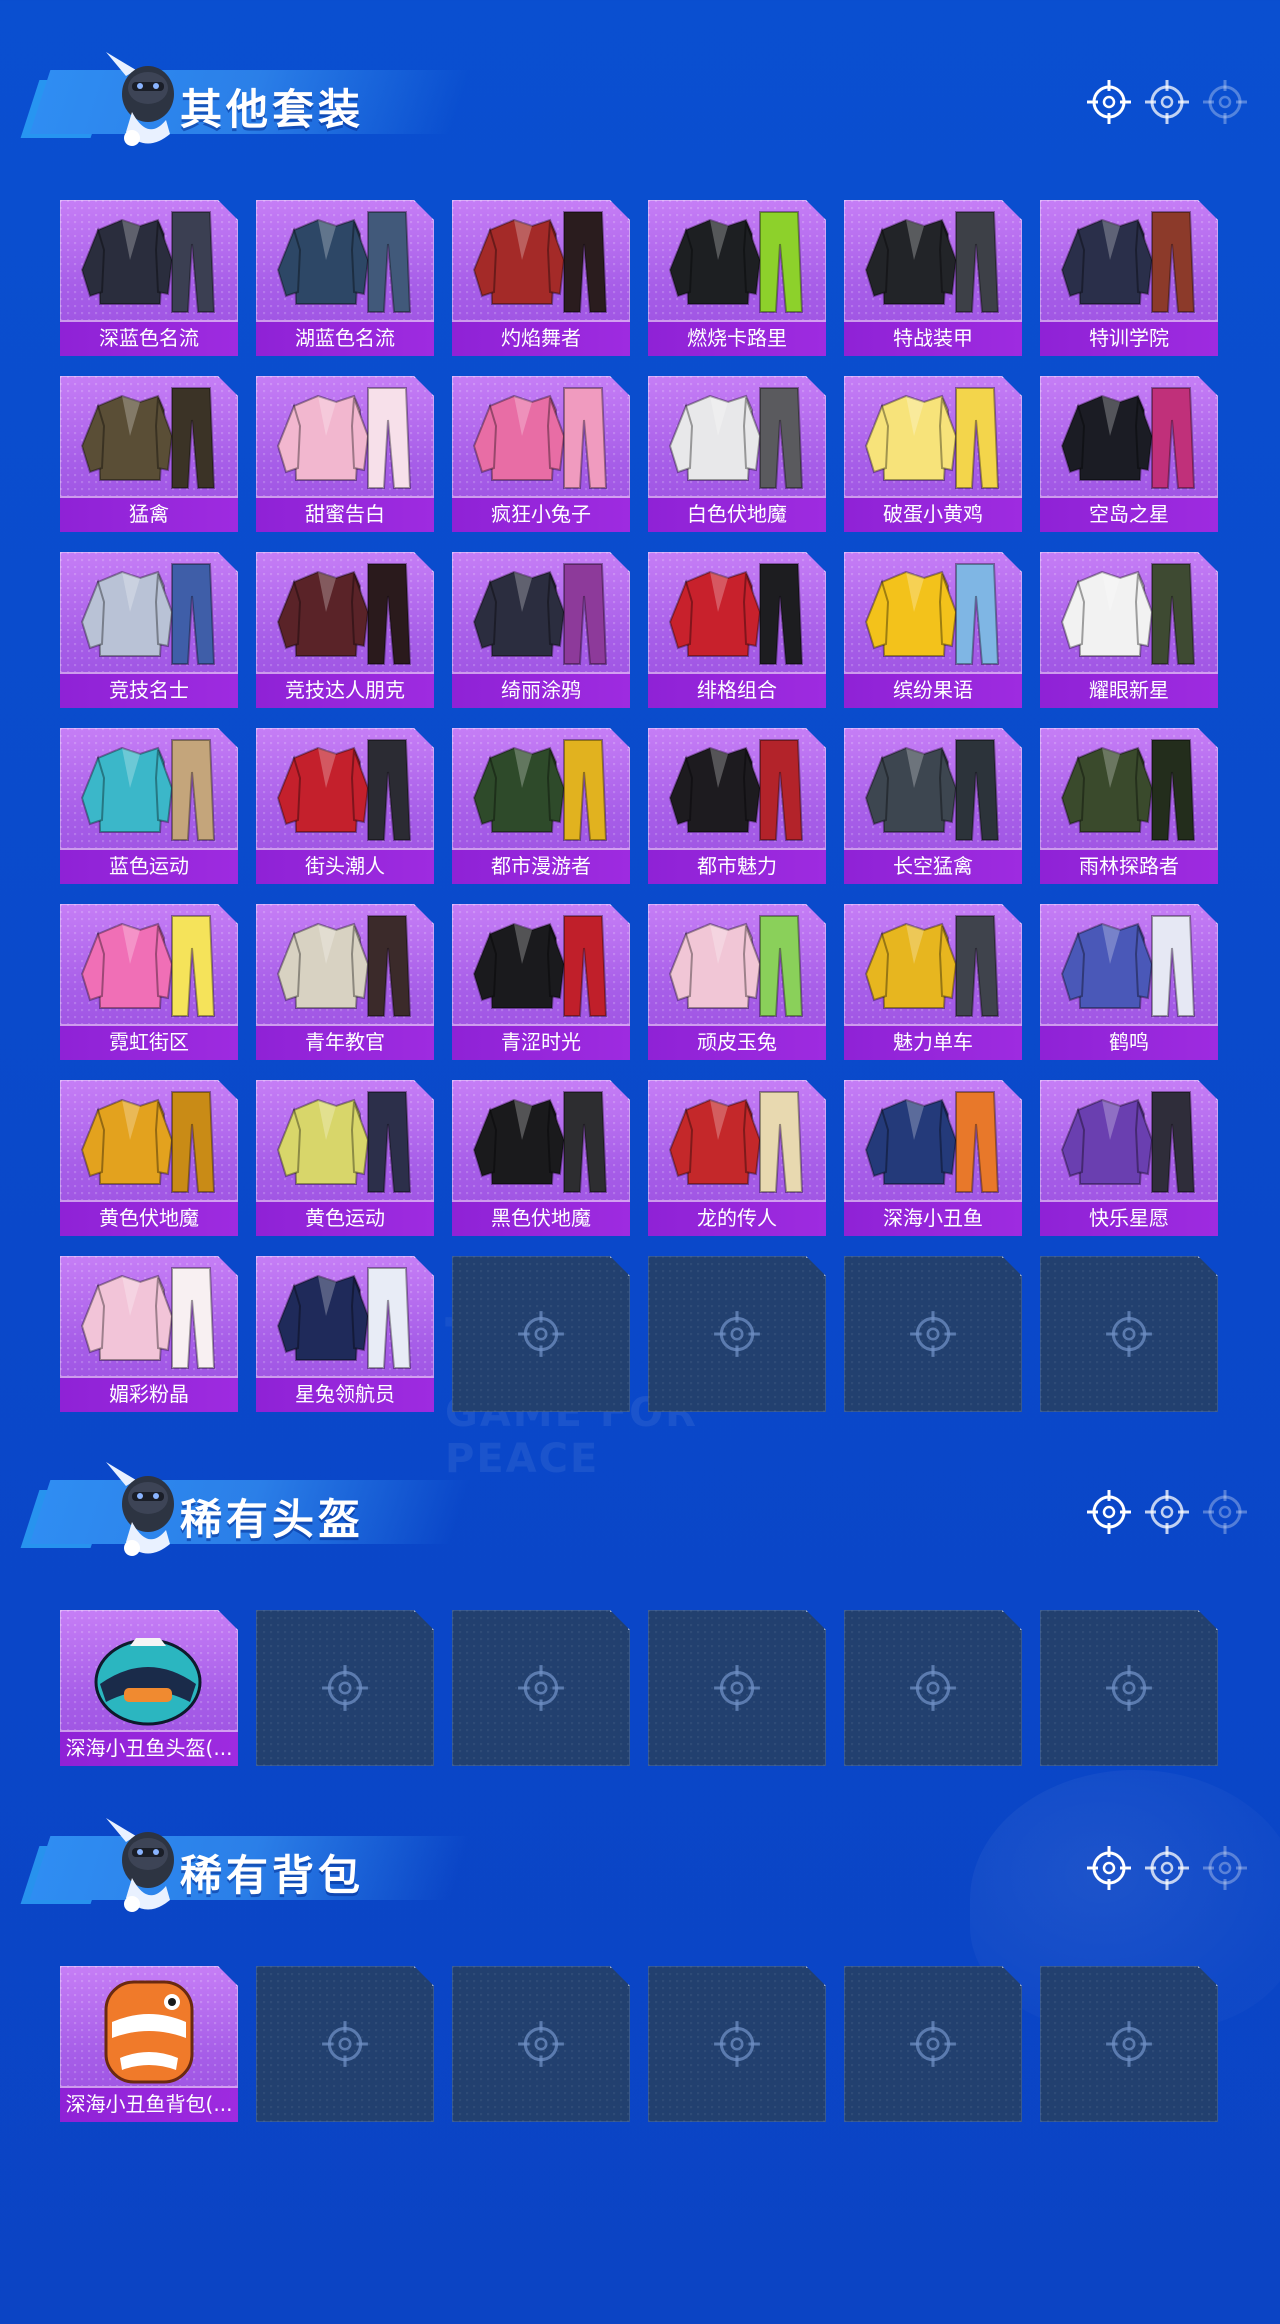  Describe the element at coordinates (345, 1334) in the screenshot. I see `item-card: 星兔领航员` at that location.